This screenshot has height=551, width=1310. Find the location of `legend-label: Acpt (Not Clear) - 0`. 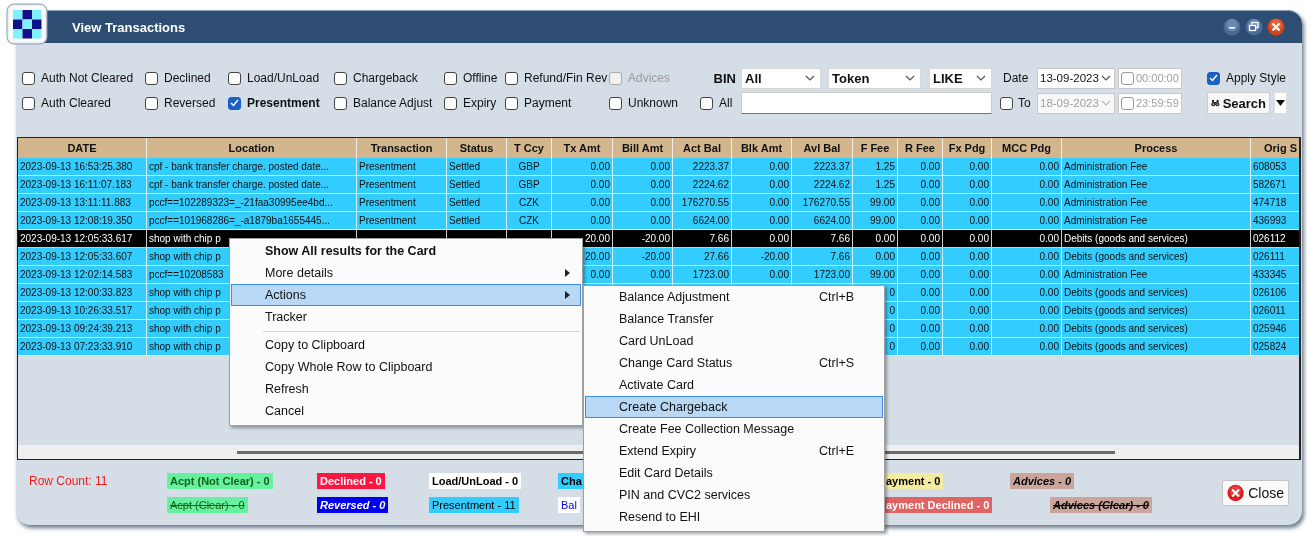

legend-label: Acpt (Not Clear) - 0 is located at coordinates (220, 481).